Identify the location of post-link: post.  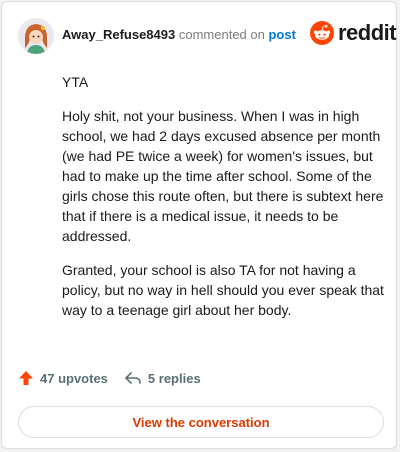
(281, 34).